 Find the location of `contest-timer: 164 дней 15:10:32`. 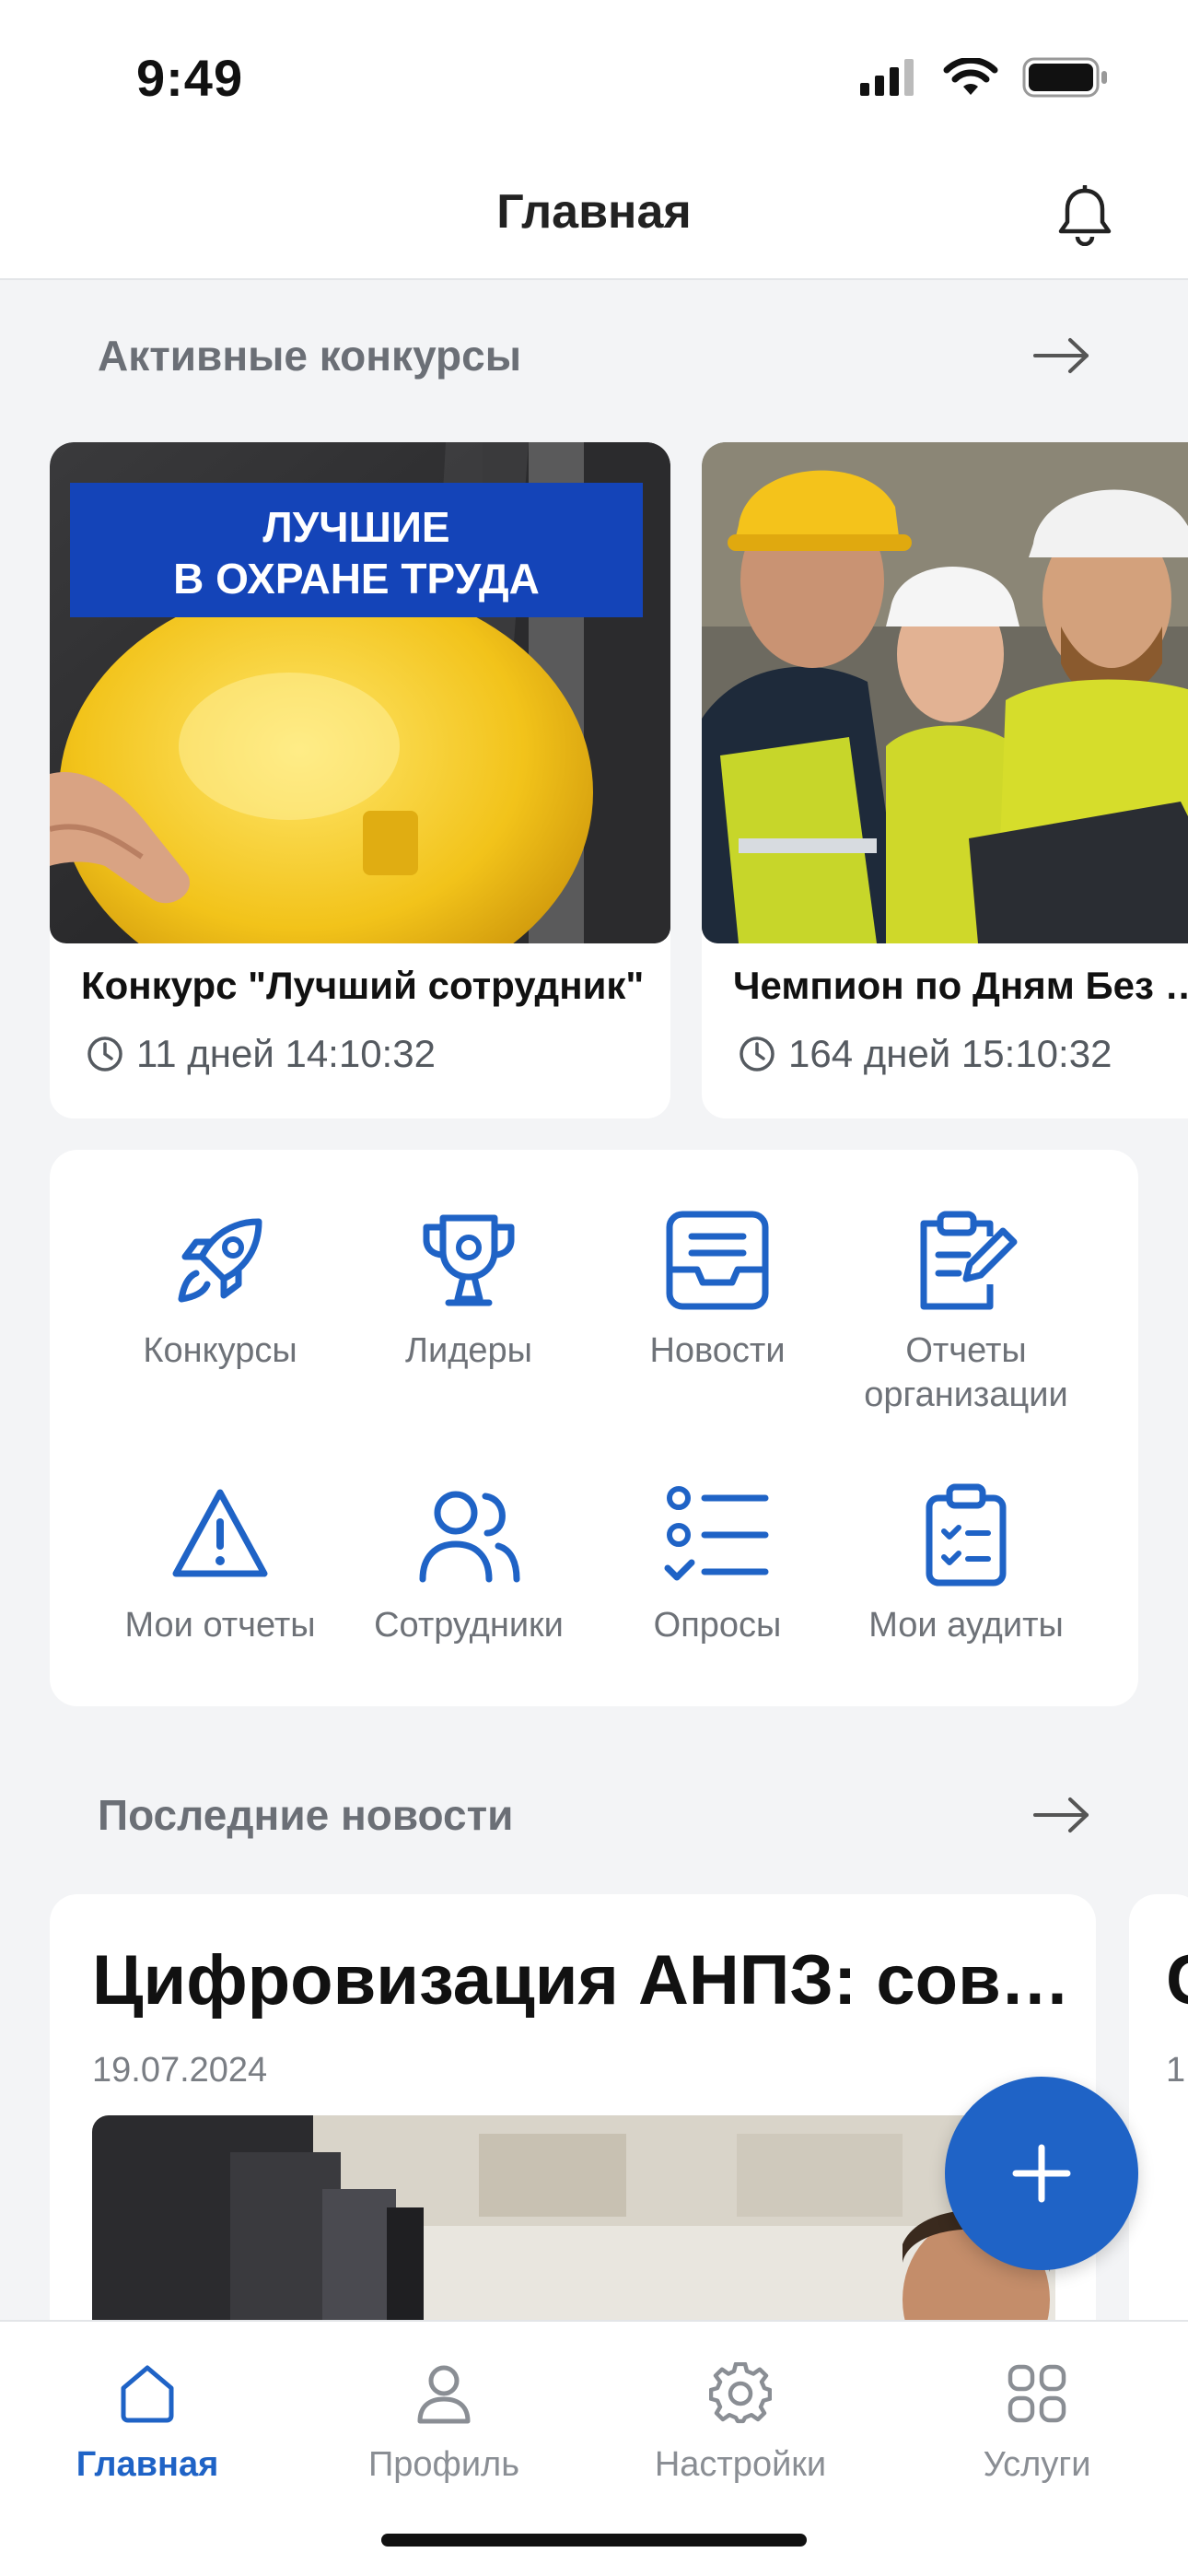

contest-timer: 164 дней 15:10:32 is located at coordinates (925, 1054).